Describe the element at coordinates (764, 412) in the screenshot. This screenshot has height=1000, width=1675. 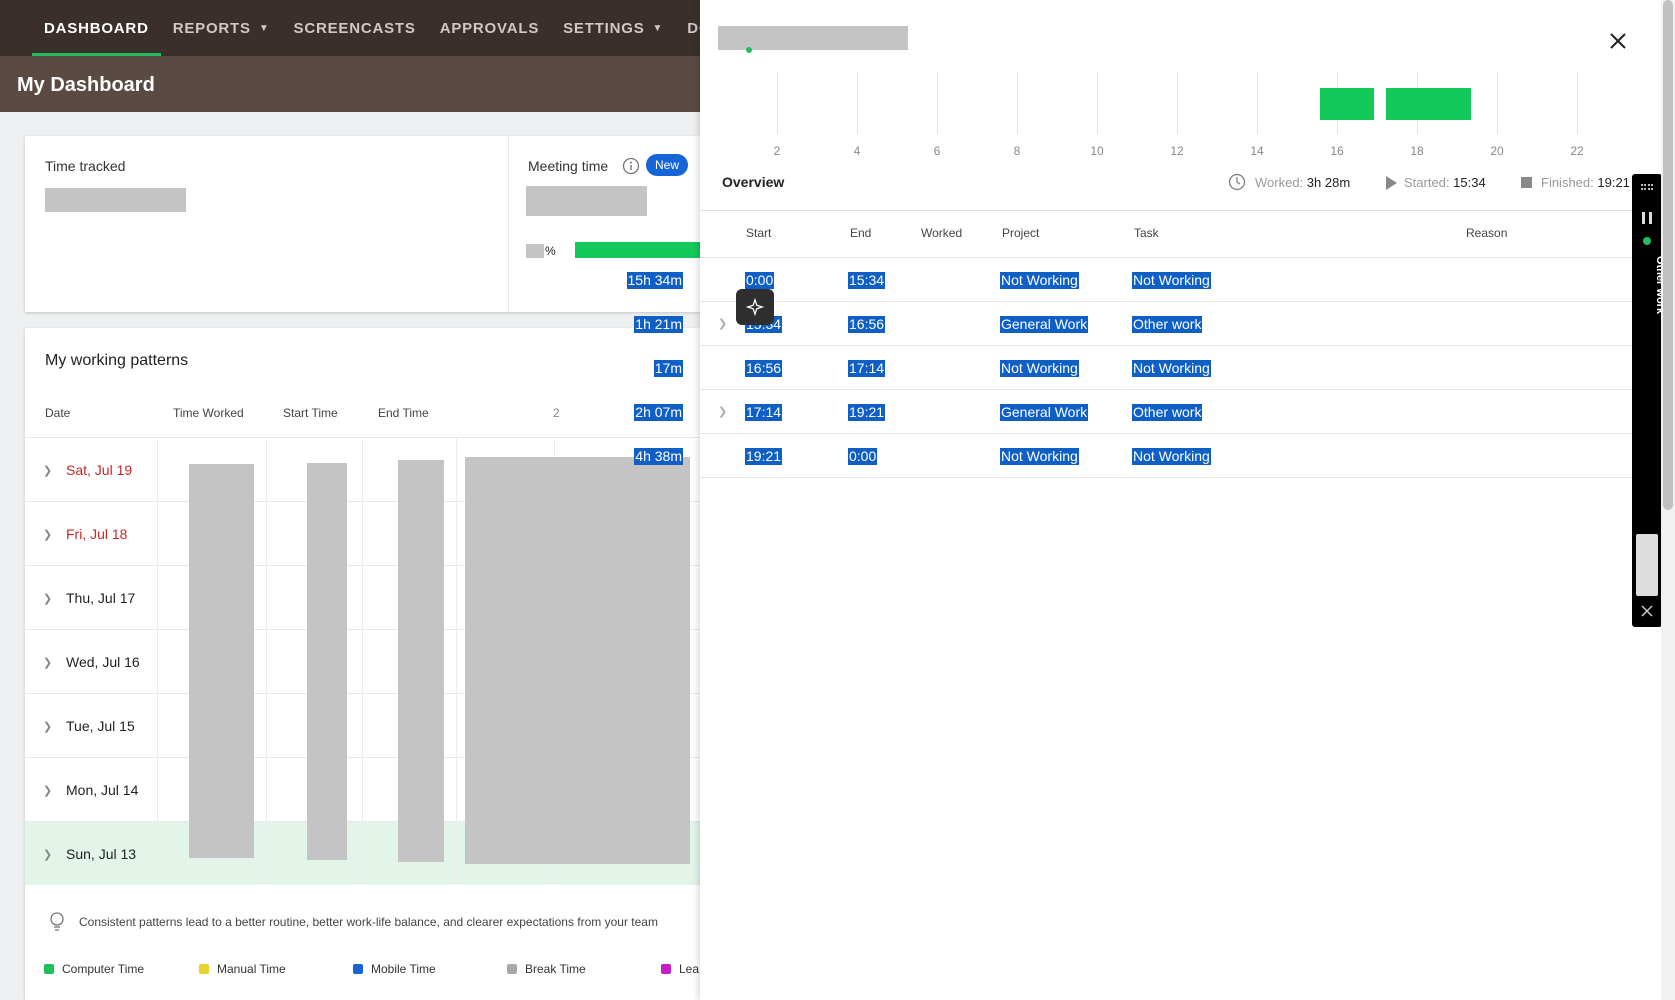
I see `cell-start: 17:14` at that location.